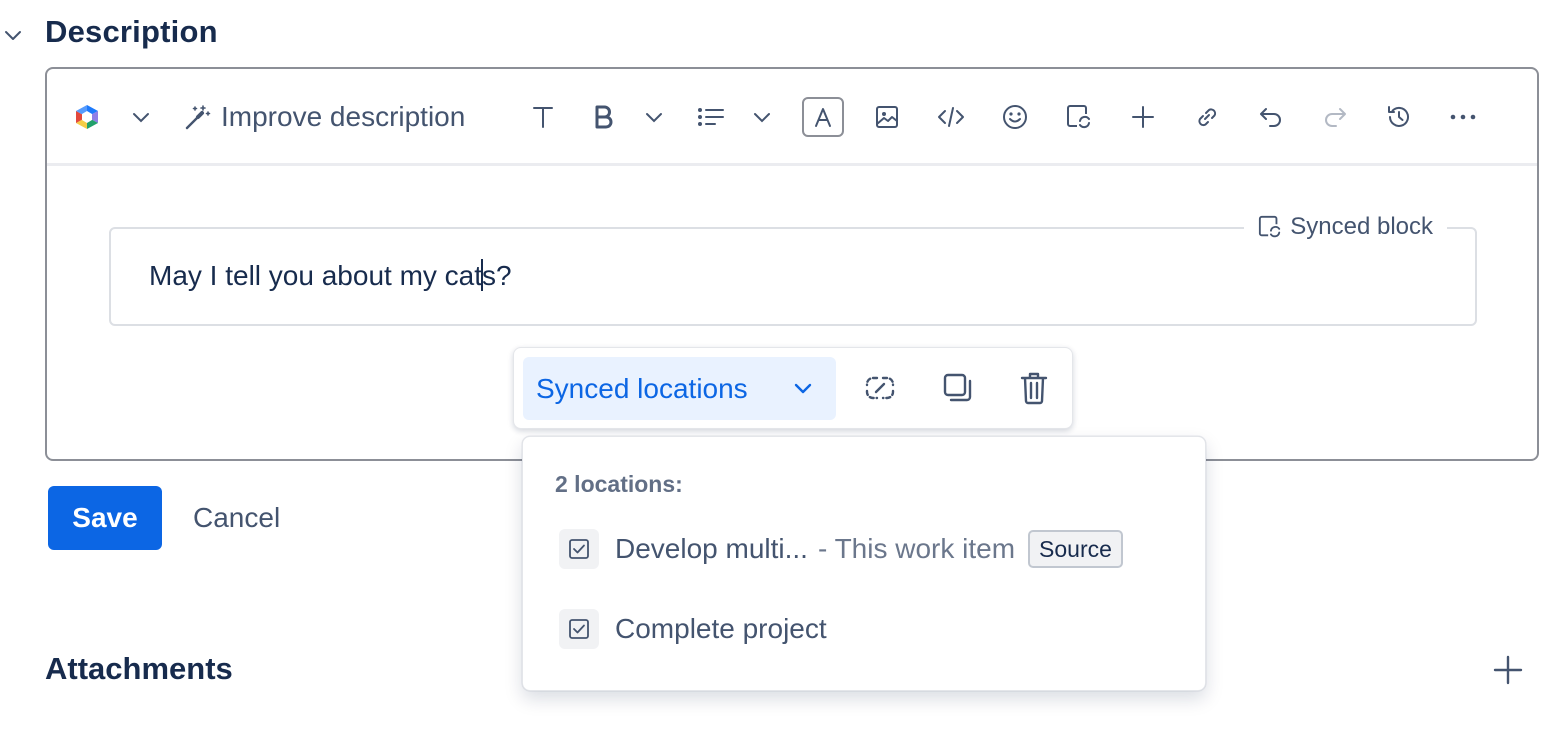 The image size is (1562, 734). Describe the element at coordinates (887, 117) in the screenshot. I see `image-icon` at that location.